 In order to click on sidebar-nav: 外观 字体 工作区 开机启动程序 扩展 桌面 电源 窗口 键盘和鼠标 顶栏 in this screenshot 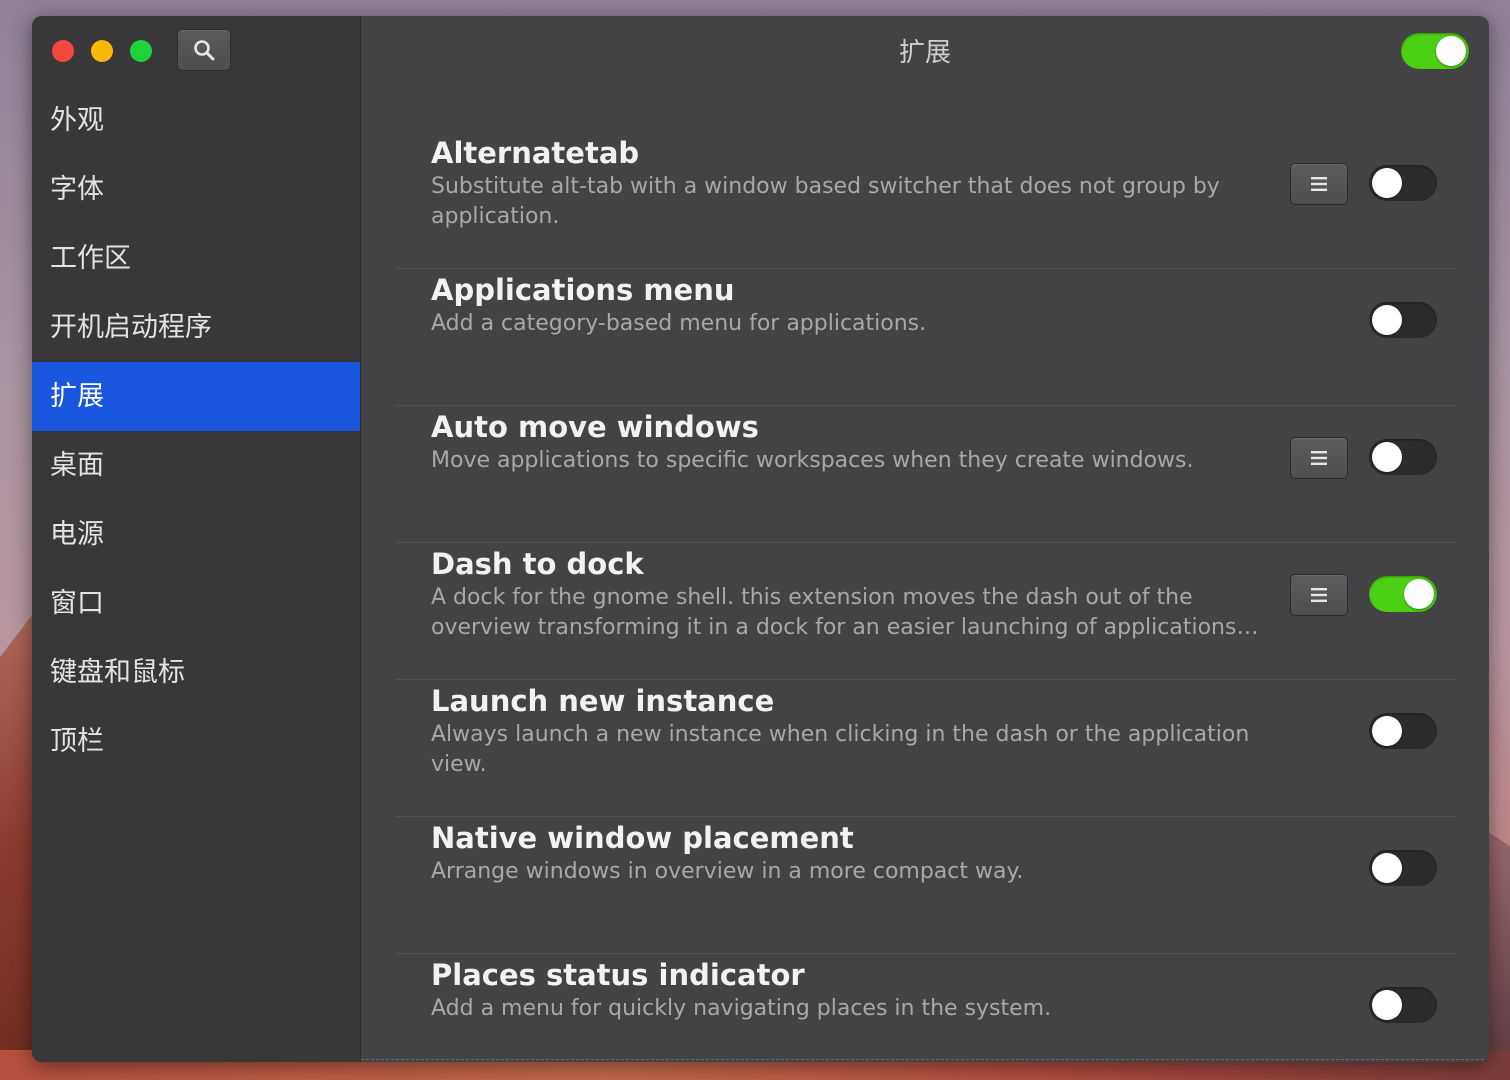, I will do `click(196, 431)`.